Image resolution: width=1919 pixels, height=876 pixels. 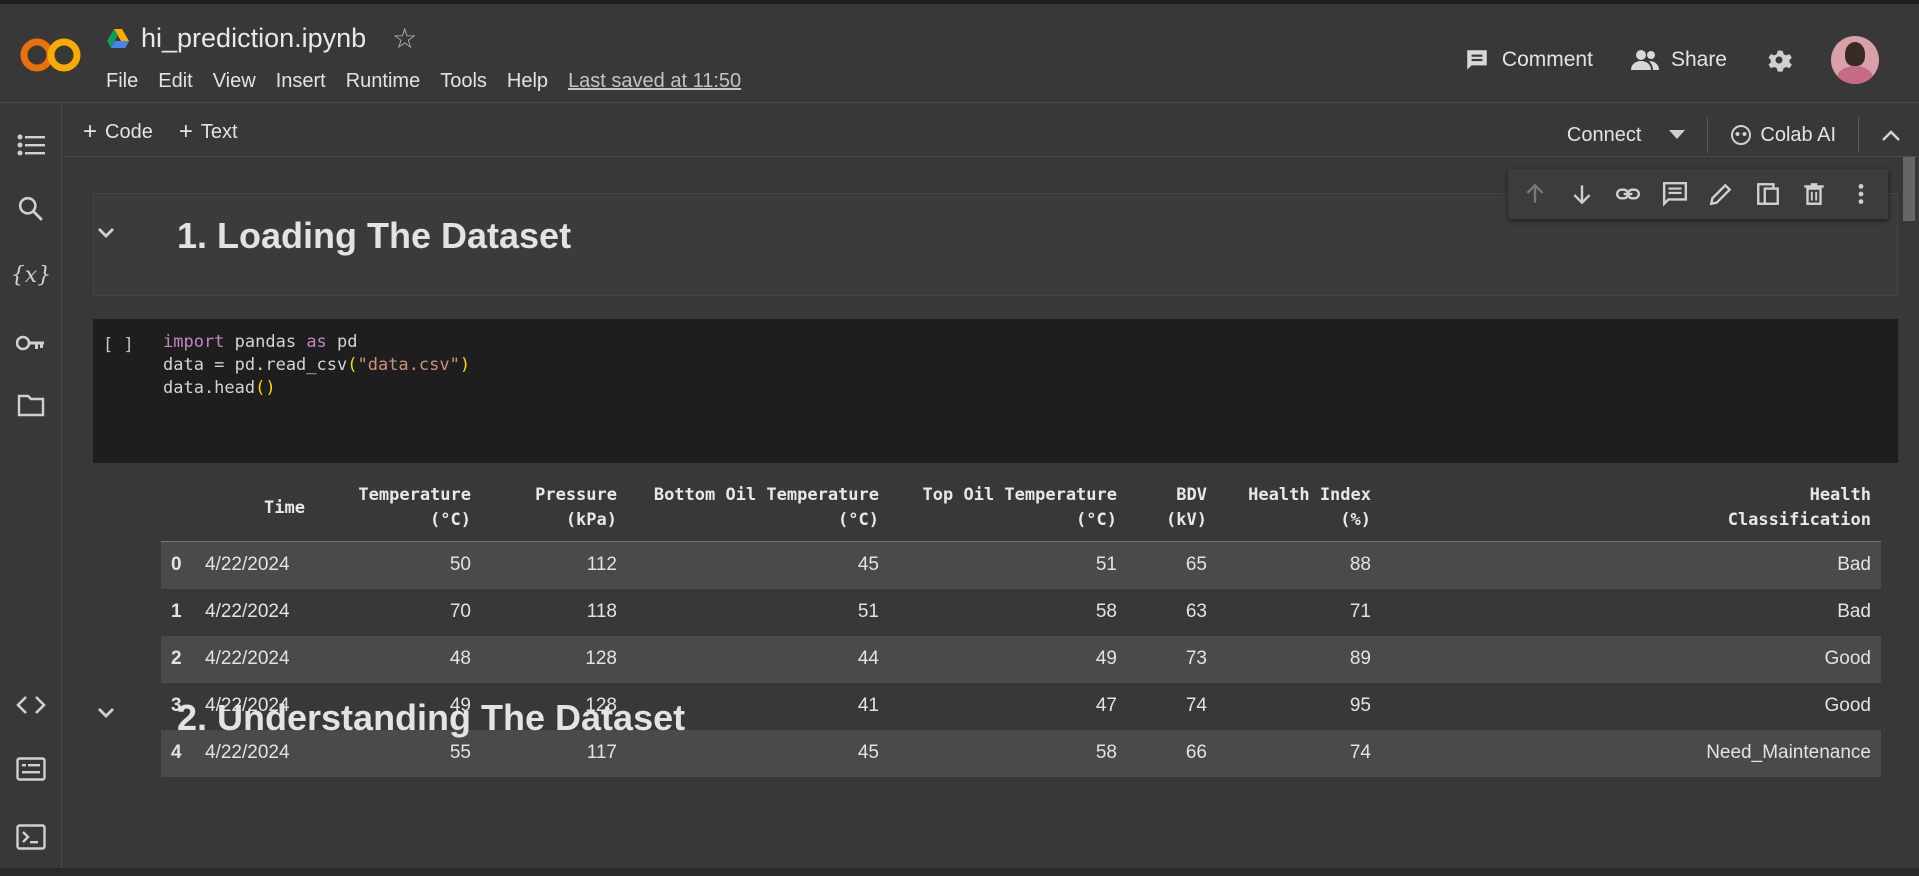 I want to click on table-row: 1 4/22/2024 70 118 51 58 63 71 Bad, so click(x=1021, y=612).